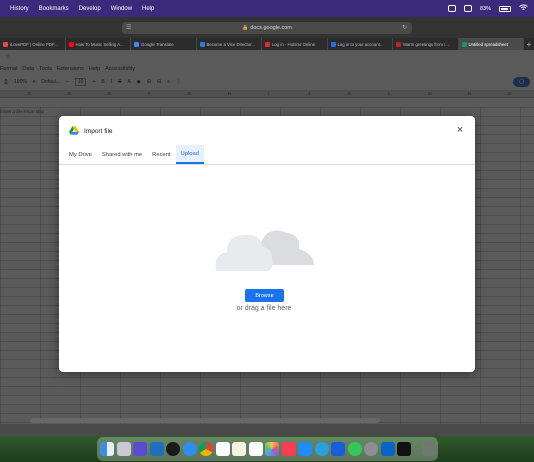 This screenshot has width=534, height=462. What do you see at coordinates (295, 44) in the screenshot?
I see `browser-tab: Log in - Hotsmr Online` at bounding box center [295, 44].